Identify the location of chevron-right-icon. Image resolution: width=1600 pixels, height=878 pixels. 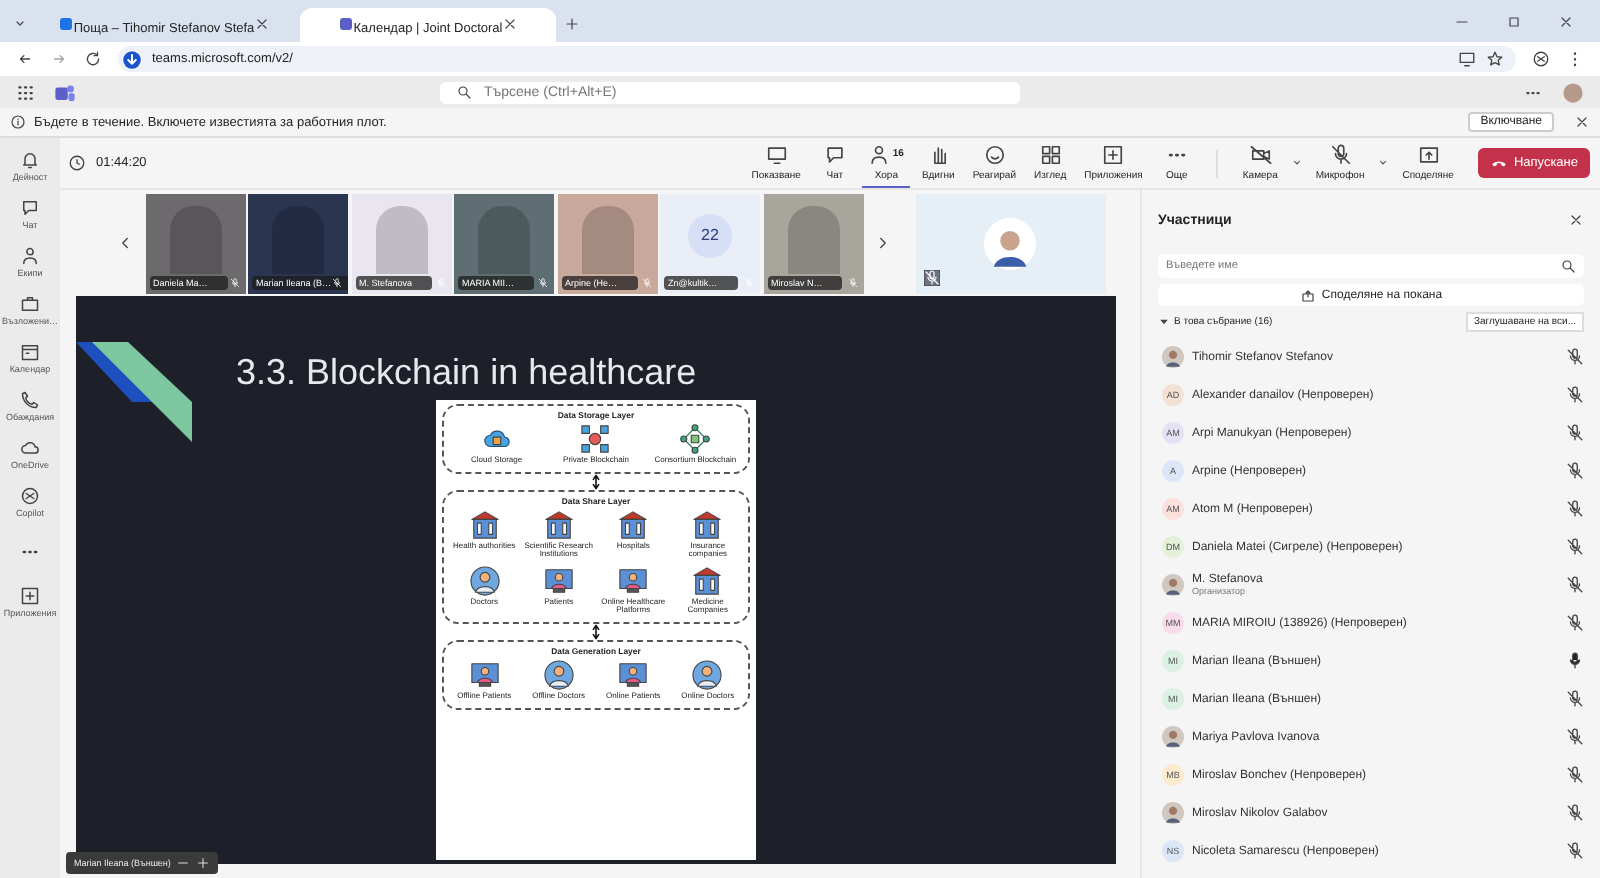
(883, 243).